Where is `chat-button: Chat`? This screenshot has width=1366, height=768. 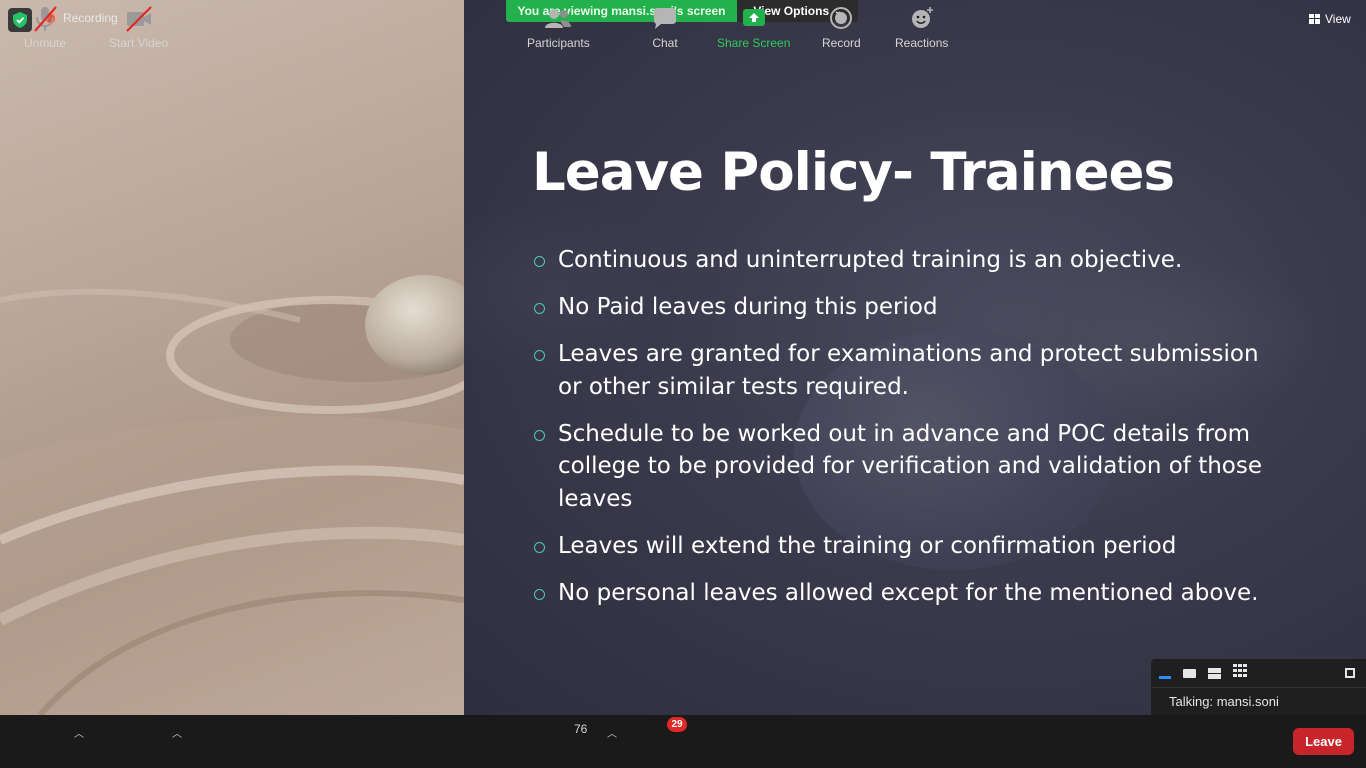 chat-button: Chat is located at coordinates (665, 27).